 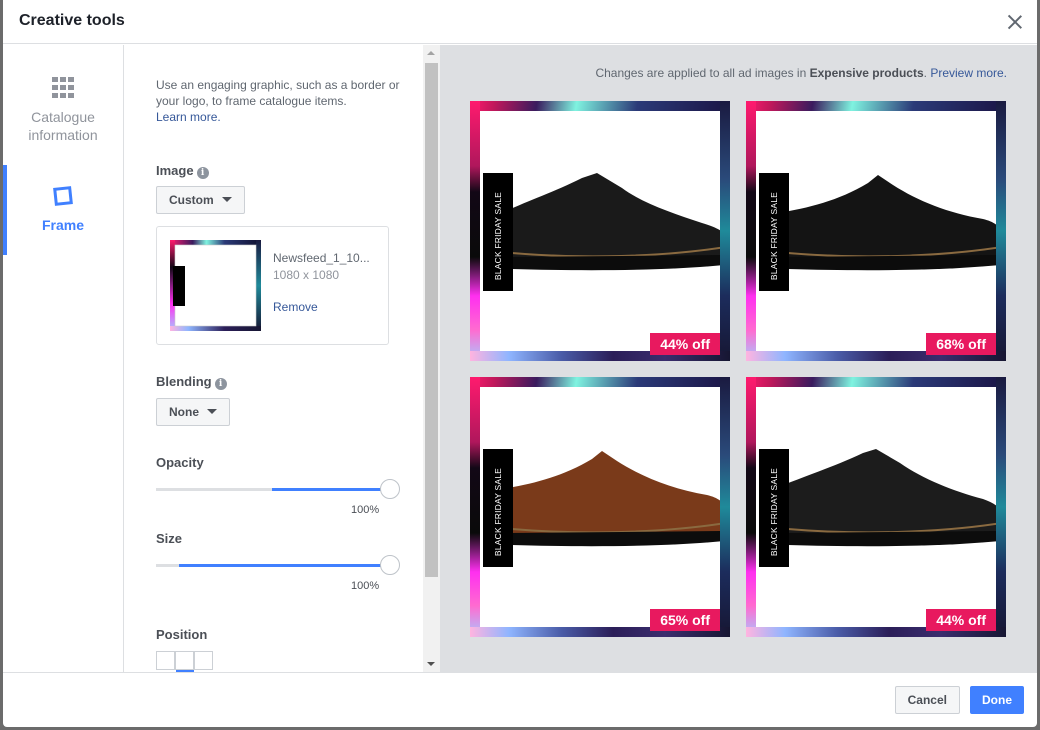 I want to click on image-dropdown-value: Custom, so click(x=191, y=200).